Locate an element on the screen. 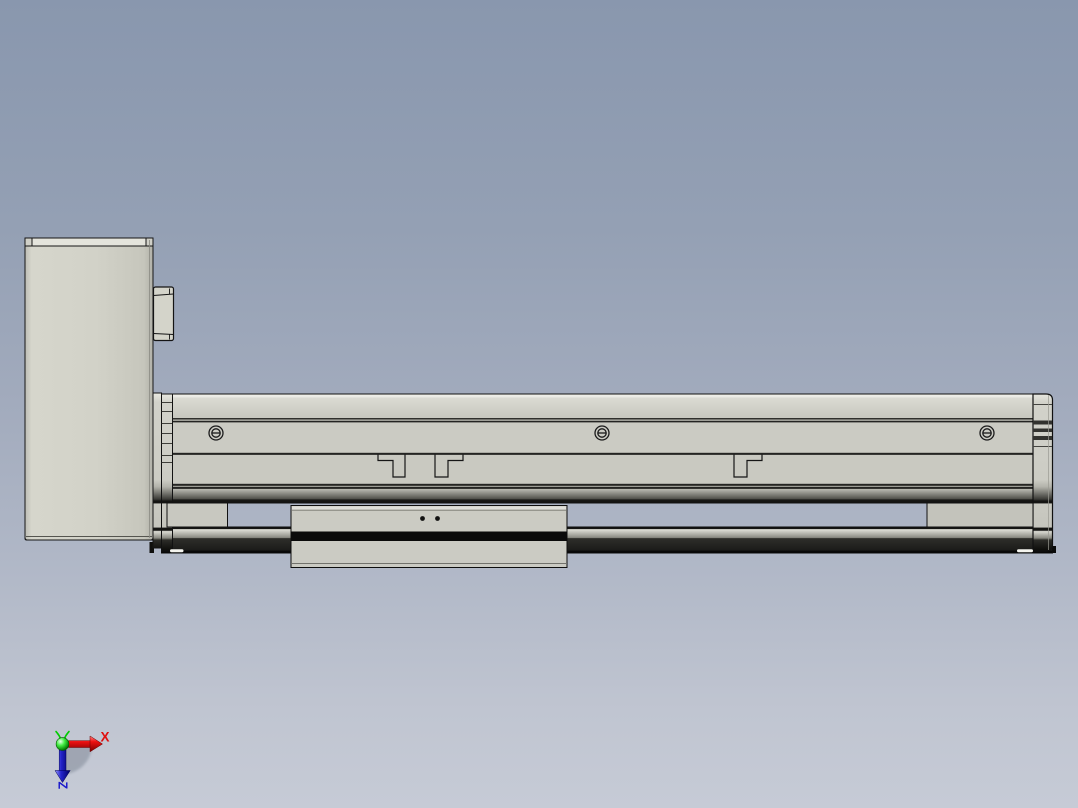 The width and height of the screenshot is (1078, 808). rail-lower-band-right is located at coordinates (809, 540).